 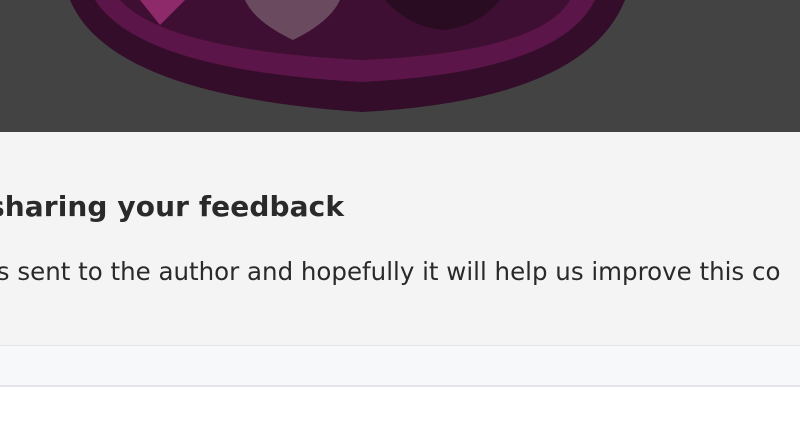 I want to click on footer-strip, so click(x=400, y=365).